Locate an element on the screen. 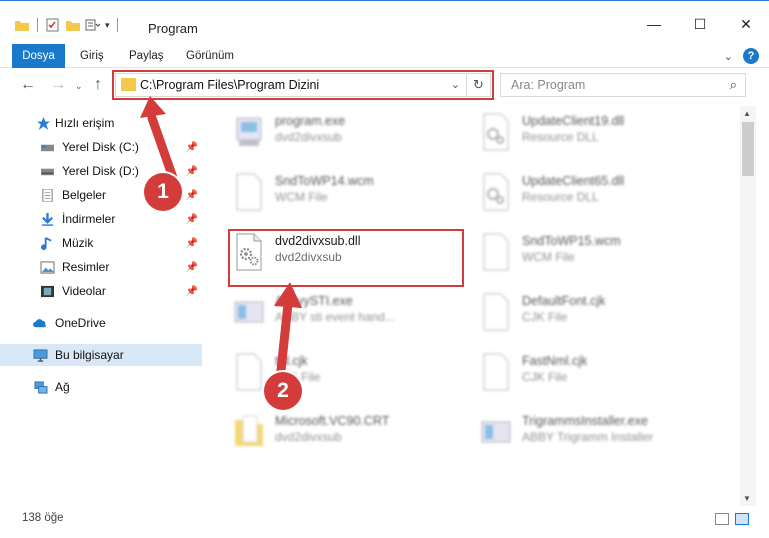 The image size is (769, 538). sidebar-item-label: Yerel Disk (D:) is located at coordinates (100, 171).